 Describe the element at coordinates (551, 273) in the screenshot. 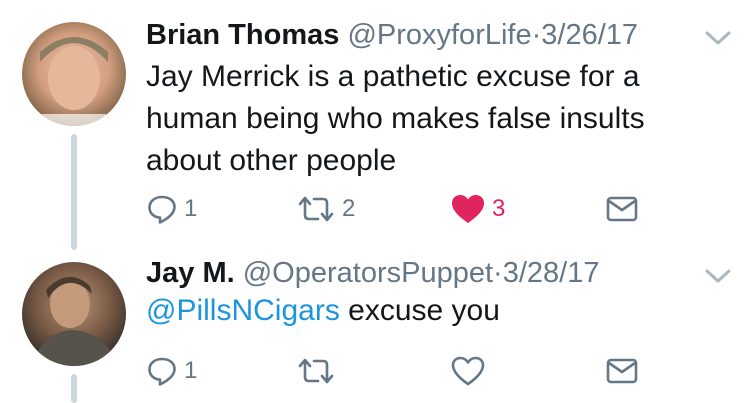

I see `tweet-date: 3/28/17` at that location.